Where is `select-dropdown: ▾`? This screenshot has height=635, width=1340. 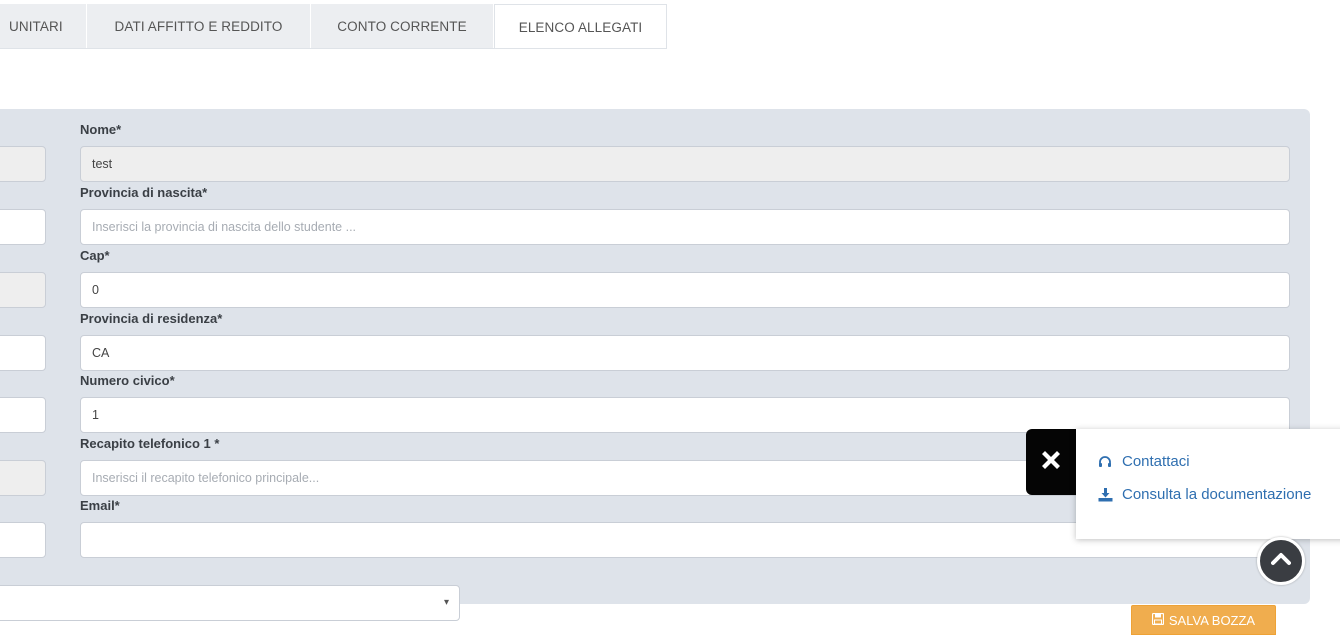
select-dropdown: ▾ is located at coordinates (230, 603).